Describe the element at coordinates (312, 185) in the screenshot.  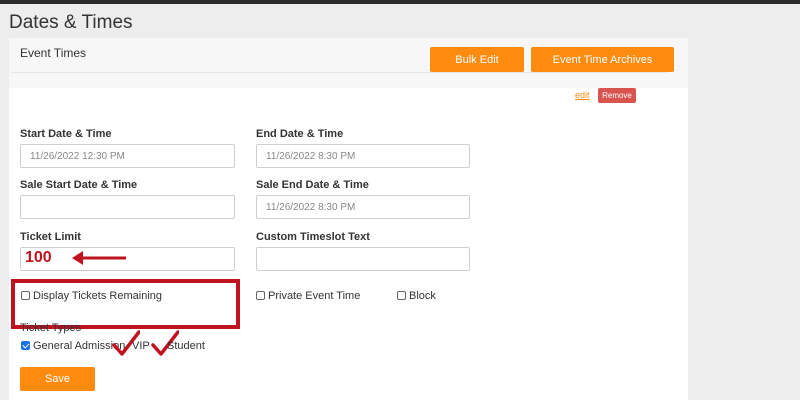
I see `sale-end-date-label: Sale End Date & Time` at that location.